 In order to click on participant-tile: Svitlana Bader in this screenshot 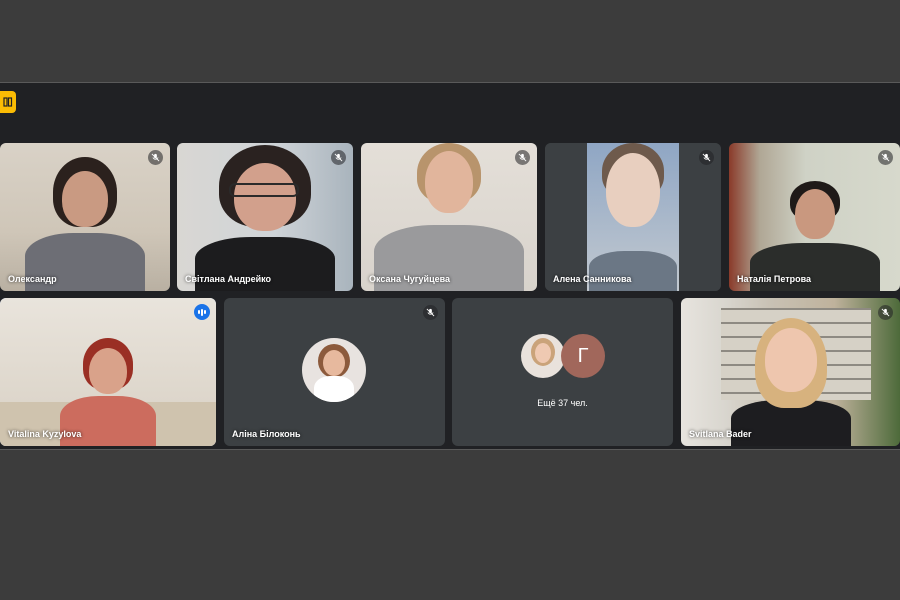, I will do `click(790, 372)`.